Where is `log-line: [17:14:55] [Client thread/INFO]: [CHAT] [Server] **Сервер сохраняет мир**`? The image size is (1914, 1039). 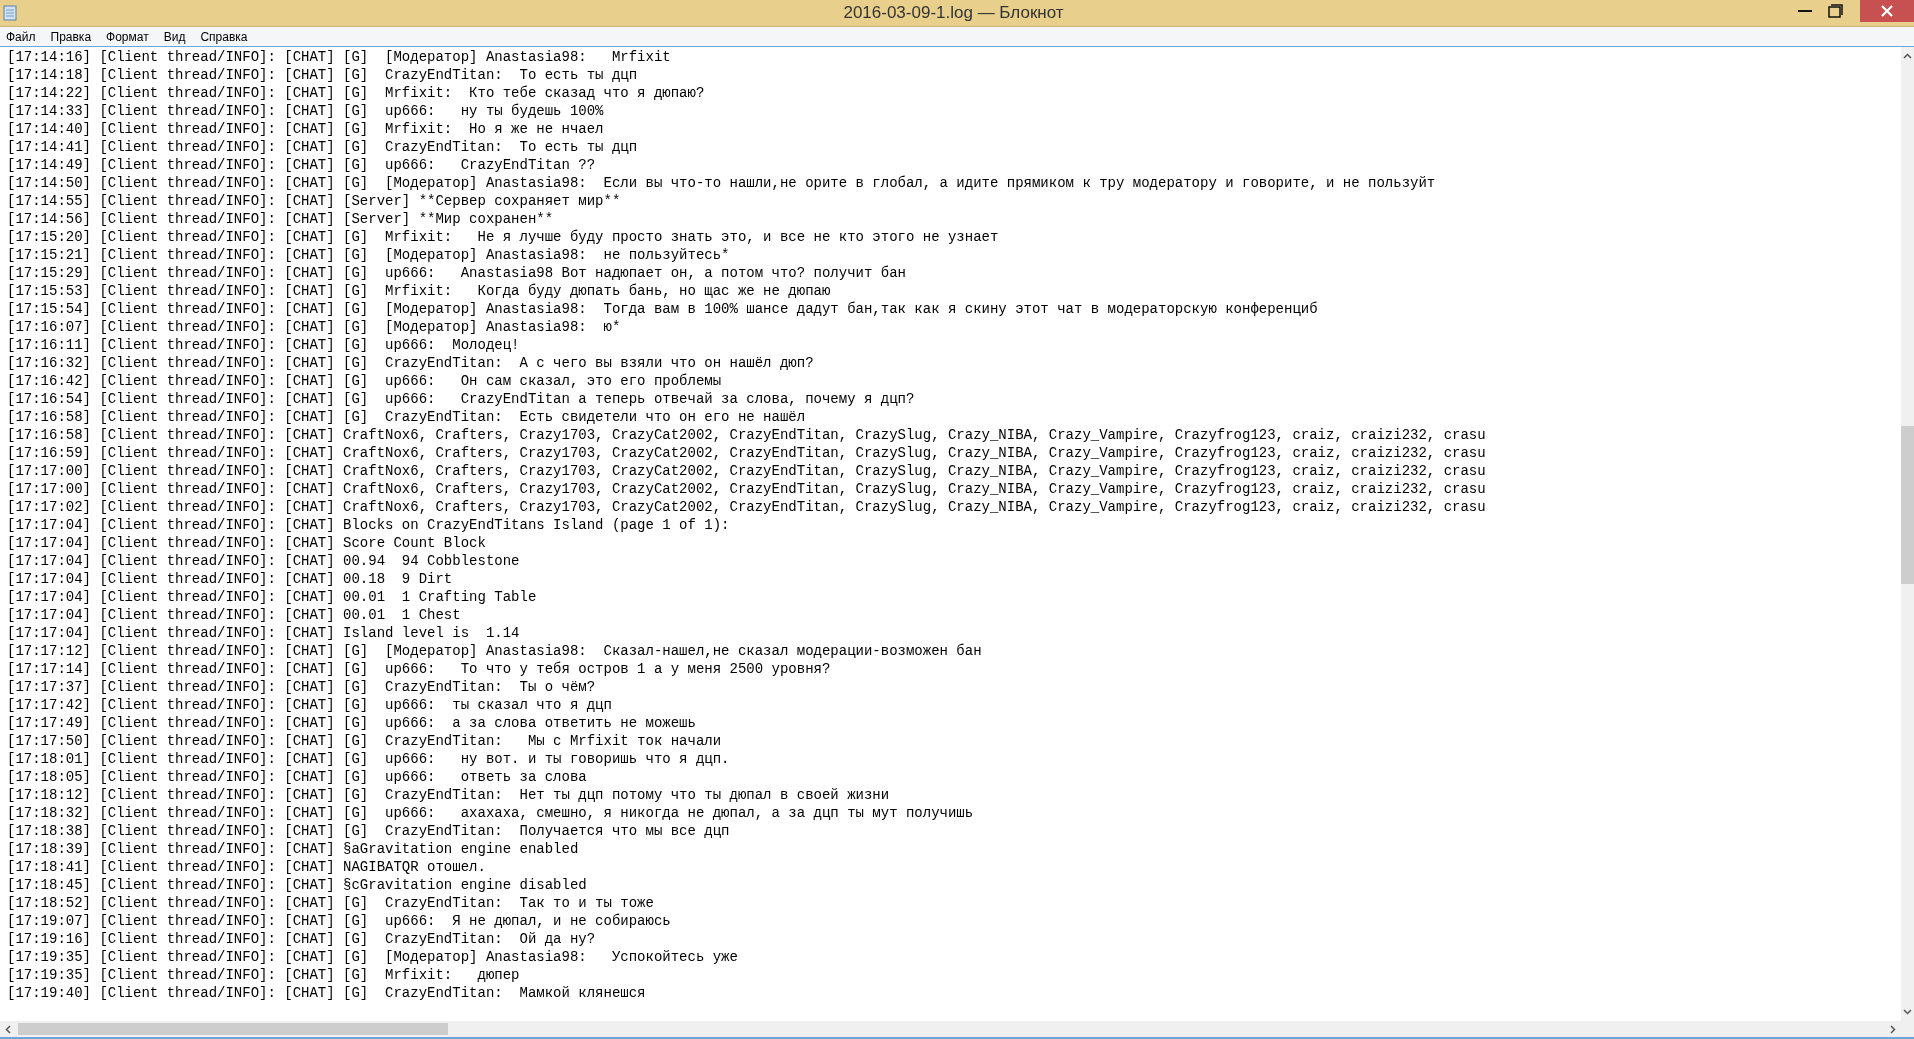
log-line: [17:14:55] [Client thread/INFO]: [CHAT] [Server] **Сервер сохраняет мир** is located at coordinates (314, 201).